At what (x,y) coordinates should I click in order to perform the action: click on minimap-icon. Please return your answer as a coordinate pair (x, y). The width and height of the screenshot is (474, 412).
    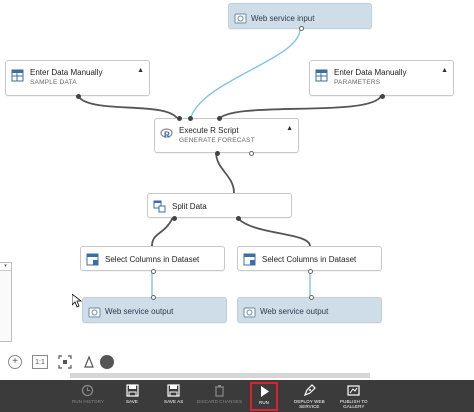
    Looking at the image, I should click on (89, 361).